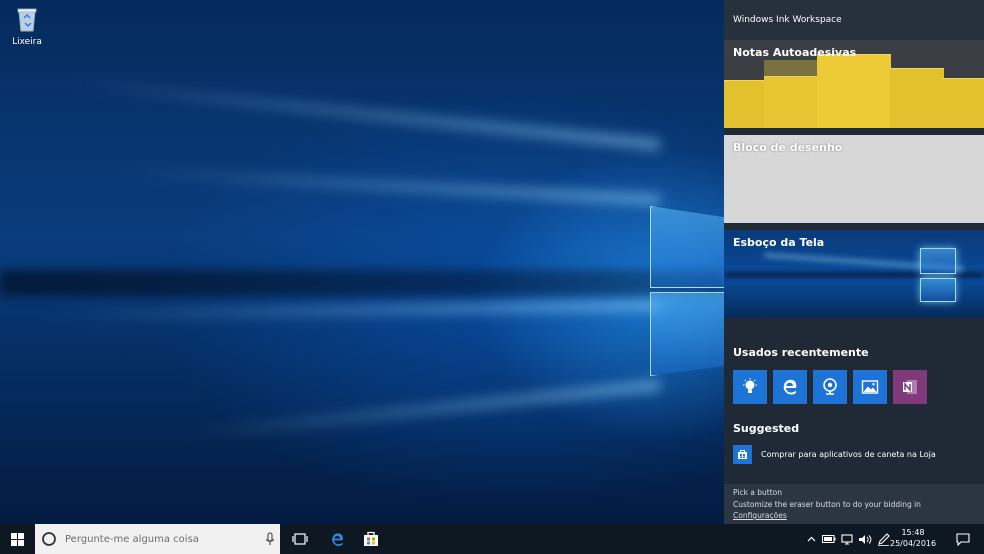 Image resolution: width=984 pixels, height=554 pixels. Describe the element at coordinates (766, 428) in the screenshot. I see `suggested-title: Suggested` at that location.